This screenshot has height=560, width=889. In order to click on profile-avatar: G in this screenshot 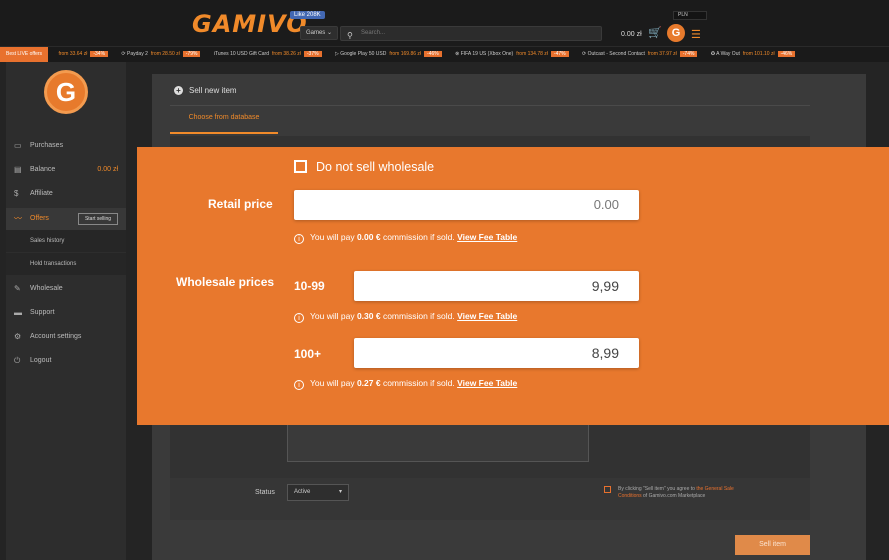, I will do `click(66, 92)`.